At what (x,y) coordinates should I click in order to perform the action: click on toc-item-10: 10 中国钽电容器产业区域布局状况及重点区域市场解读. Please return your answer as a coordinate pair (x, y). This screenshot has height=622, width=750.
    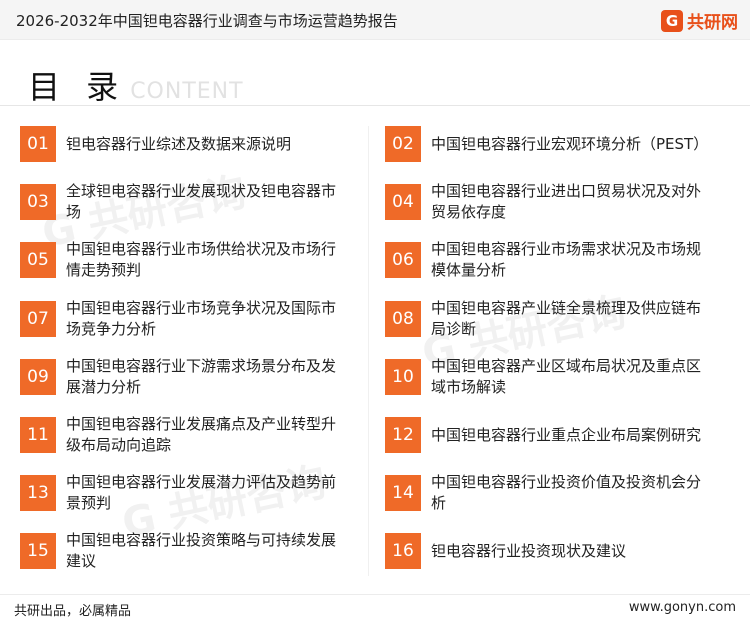
    Looking at the image, I should click on (550, 377).